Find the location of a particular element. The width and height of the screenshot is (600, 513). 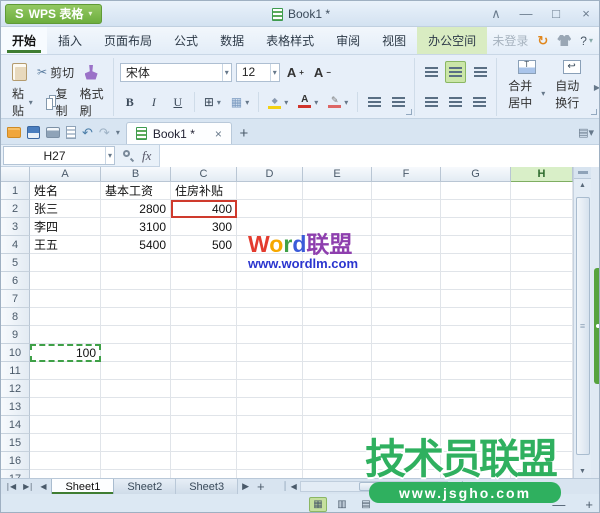

print-preview-icon is located at coordinates (71, 132).